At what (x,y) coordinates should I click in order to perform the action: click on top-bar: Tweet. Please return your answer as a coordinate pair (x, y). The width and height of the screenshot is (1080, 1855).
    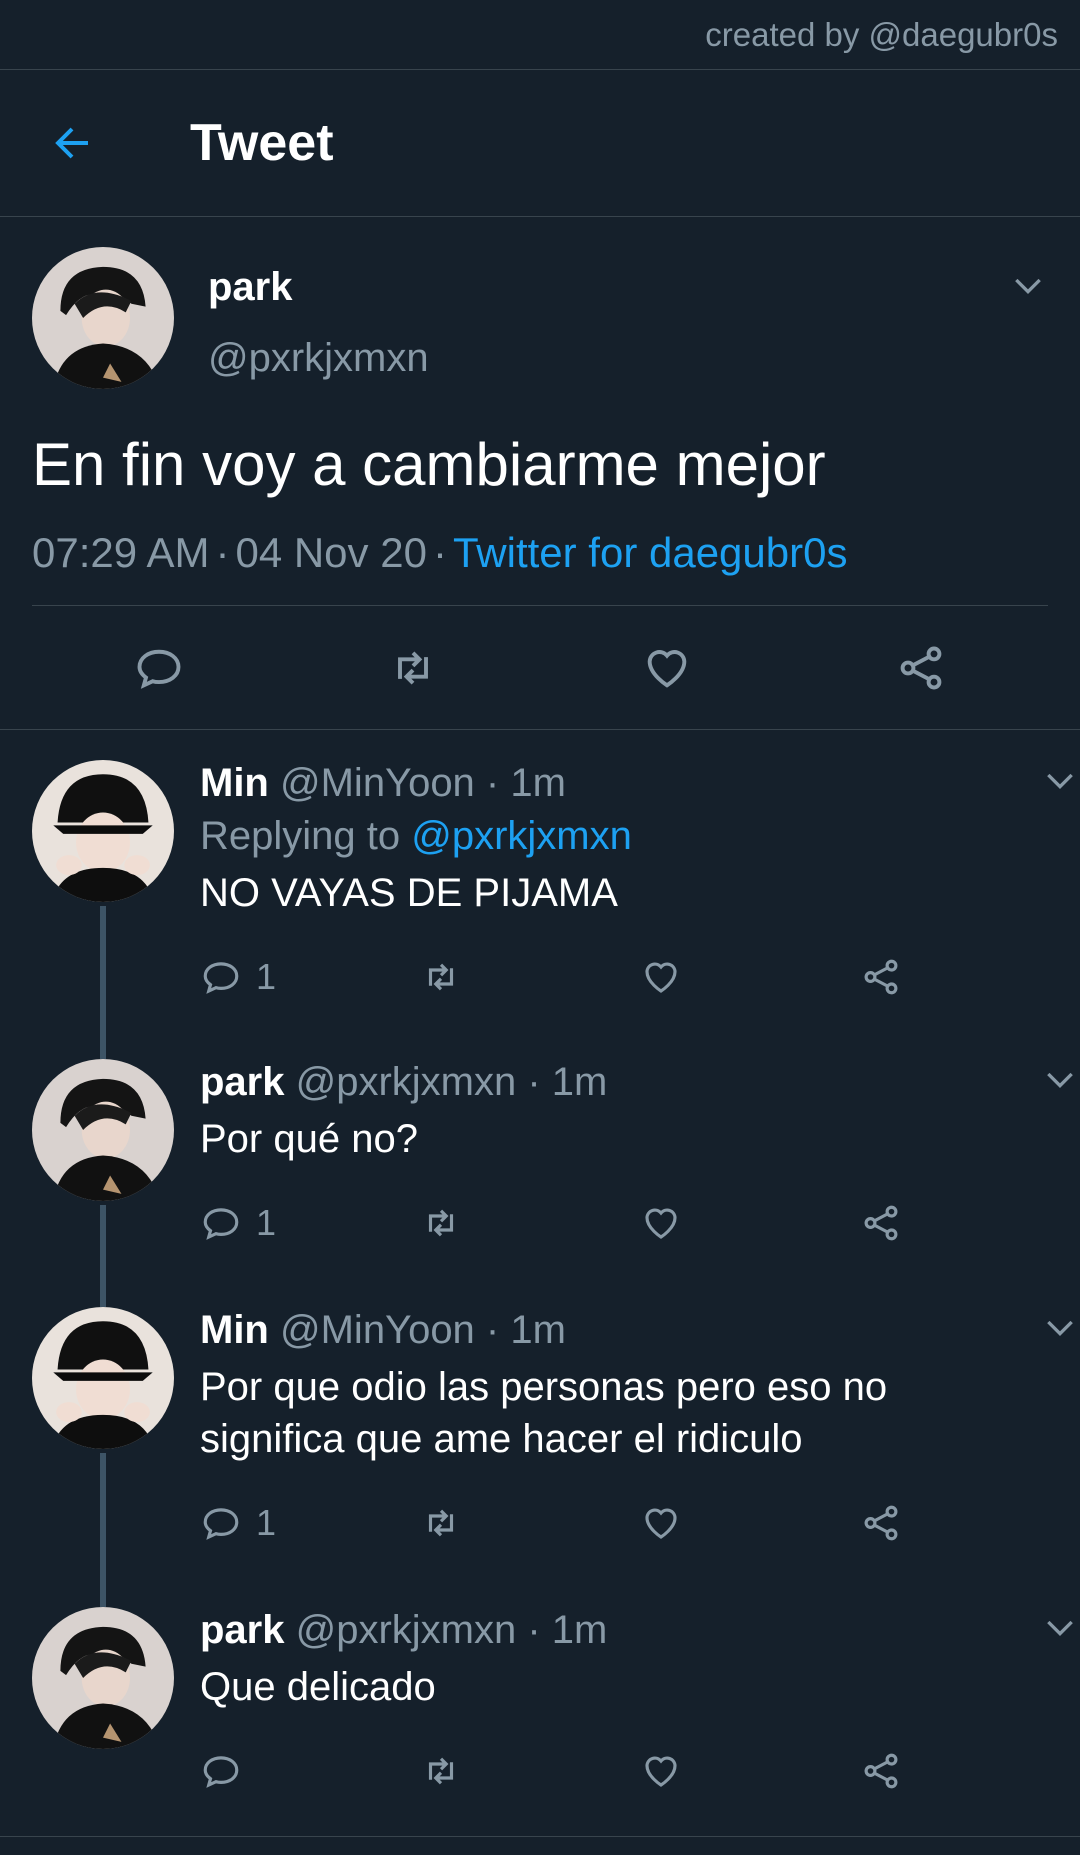
    Looking at the image, I should click on (540, 143).